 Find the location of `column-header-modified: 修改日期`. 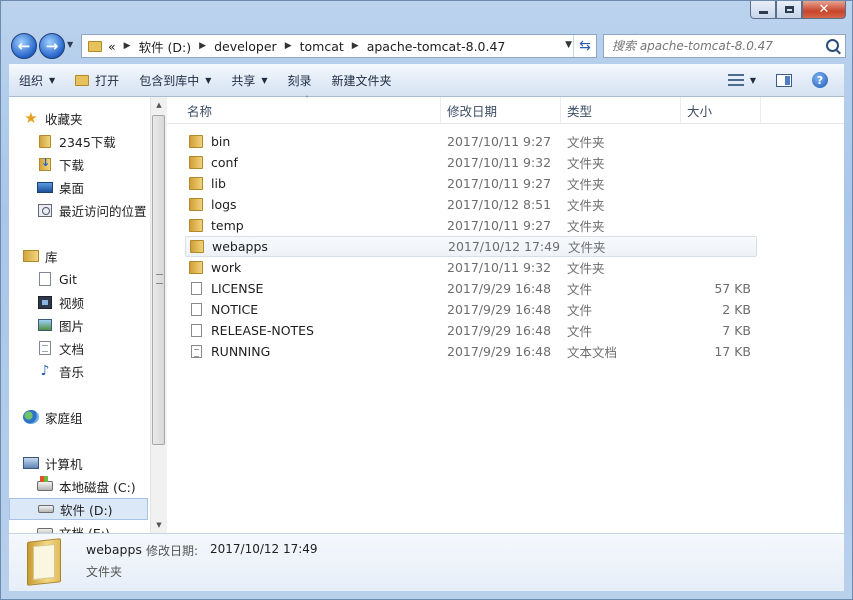

column-header-modified: 修改日期 is located at coordinates (501, 110).